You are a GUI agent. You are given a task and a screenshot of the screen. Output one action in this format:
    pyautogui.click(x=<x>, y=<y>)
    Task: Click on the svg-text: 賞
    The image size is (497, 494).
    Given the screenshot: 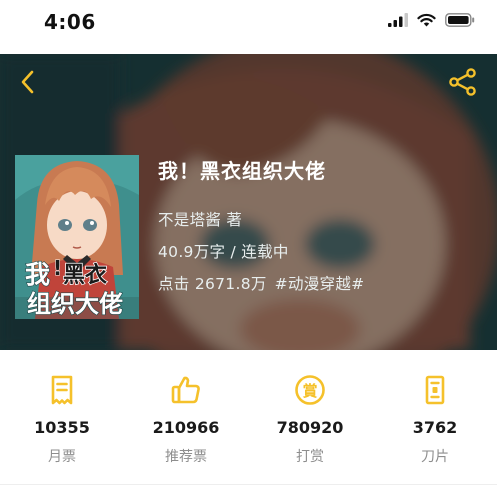 What is the action you would take?
    pyautogui.click(x=309, y=391)
    